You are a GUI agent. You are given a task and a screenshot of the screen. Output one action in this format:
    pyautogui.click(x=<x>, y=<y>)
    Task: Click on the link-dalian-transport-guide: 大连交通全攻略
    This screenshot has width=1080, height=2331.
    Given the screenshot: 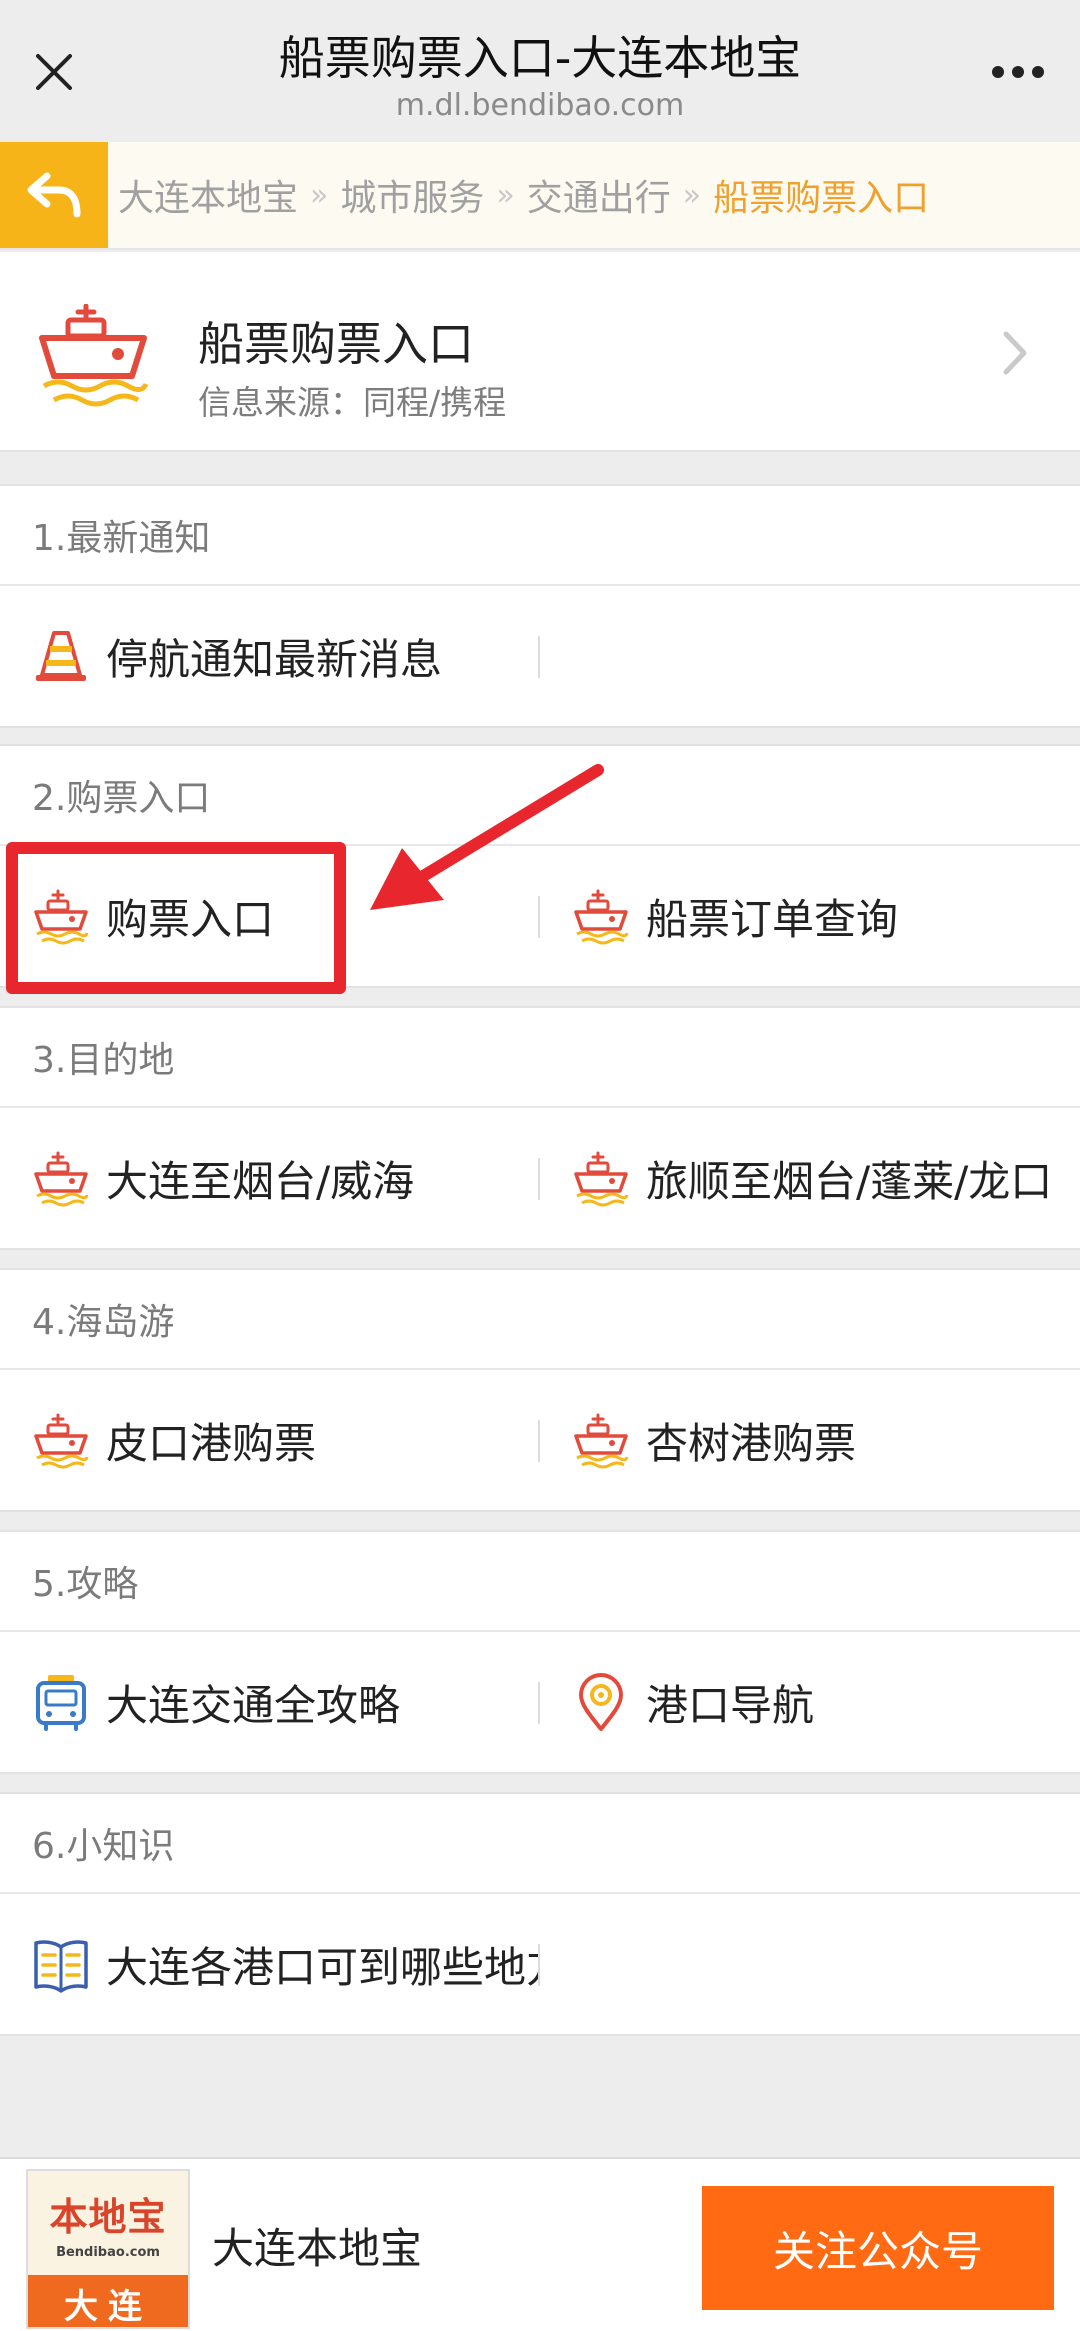 What is the action you would take?
    pyautogui.click(x=270, y=1702)
    